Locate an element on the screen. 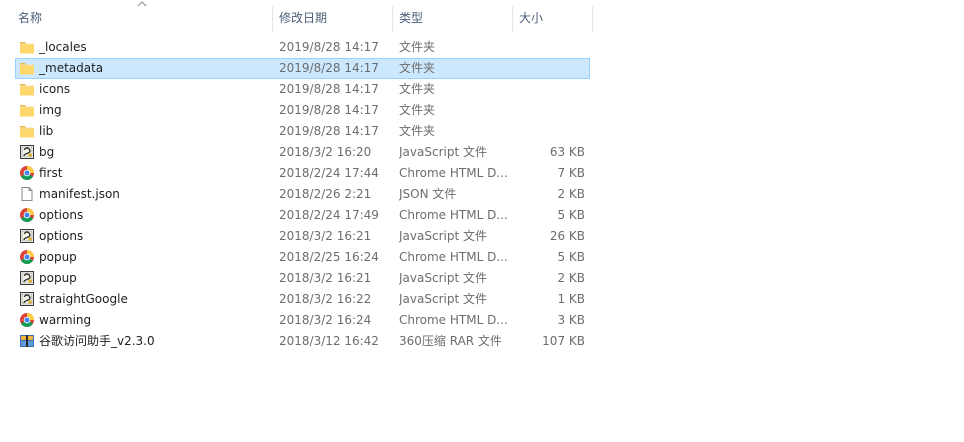  file-modified-date: 2018/3/2 16:21 is located at coordinates (325, 278).